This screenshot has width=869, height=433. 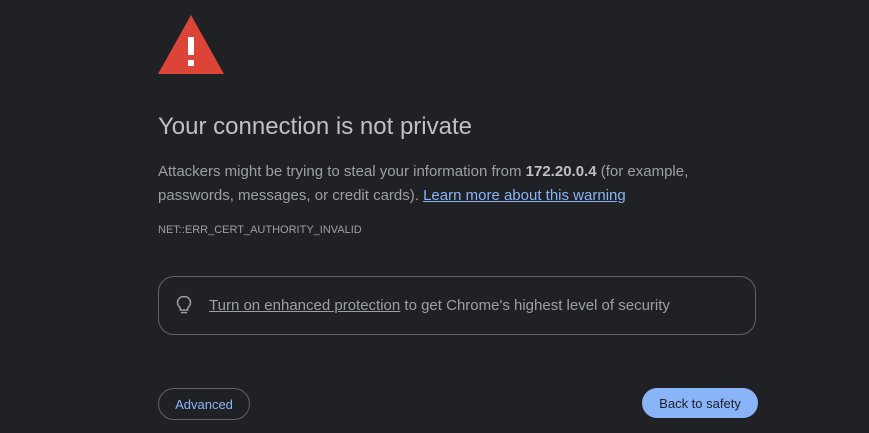 What do you see at coordinates (700, 403) in the screenshot?
I see `back-to-safety-button: Back to safety` at bounding box center [700, 403].